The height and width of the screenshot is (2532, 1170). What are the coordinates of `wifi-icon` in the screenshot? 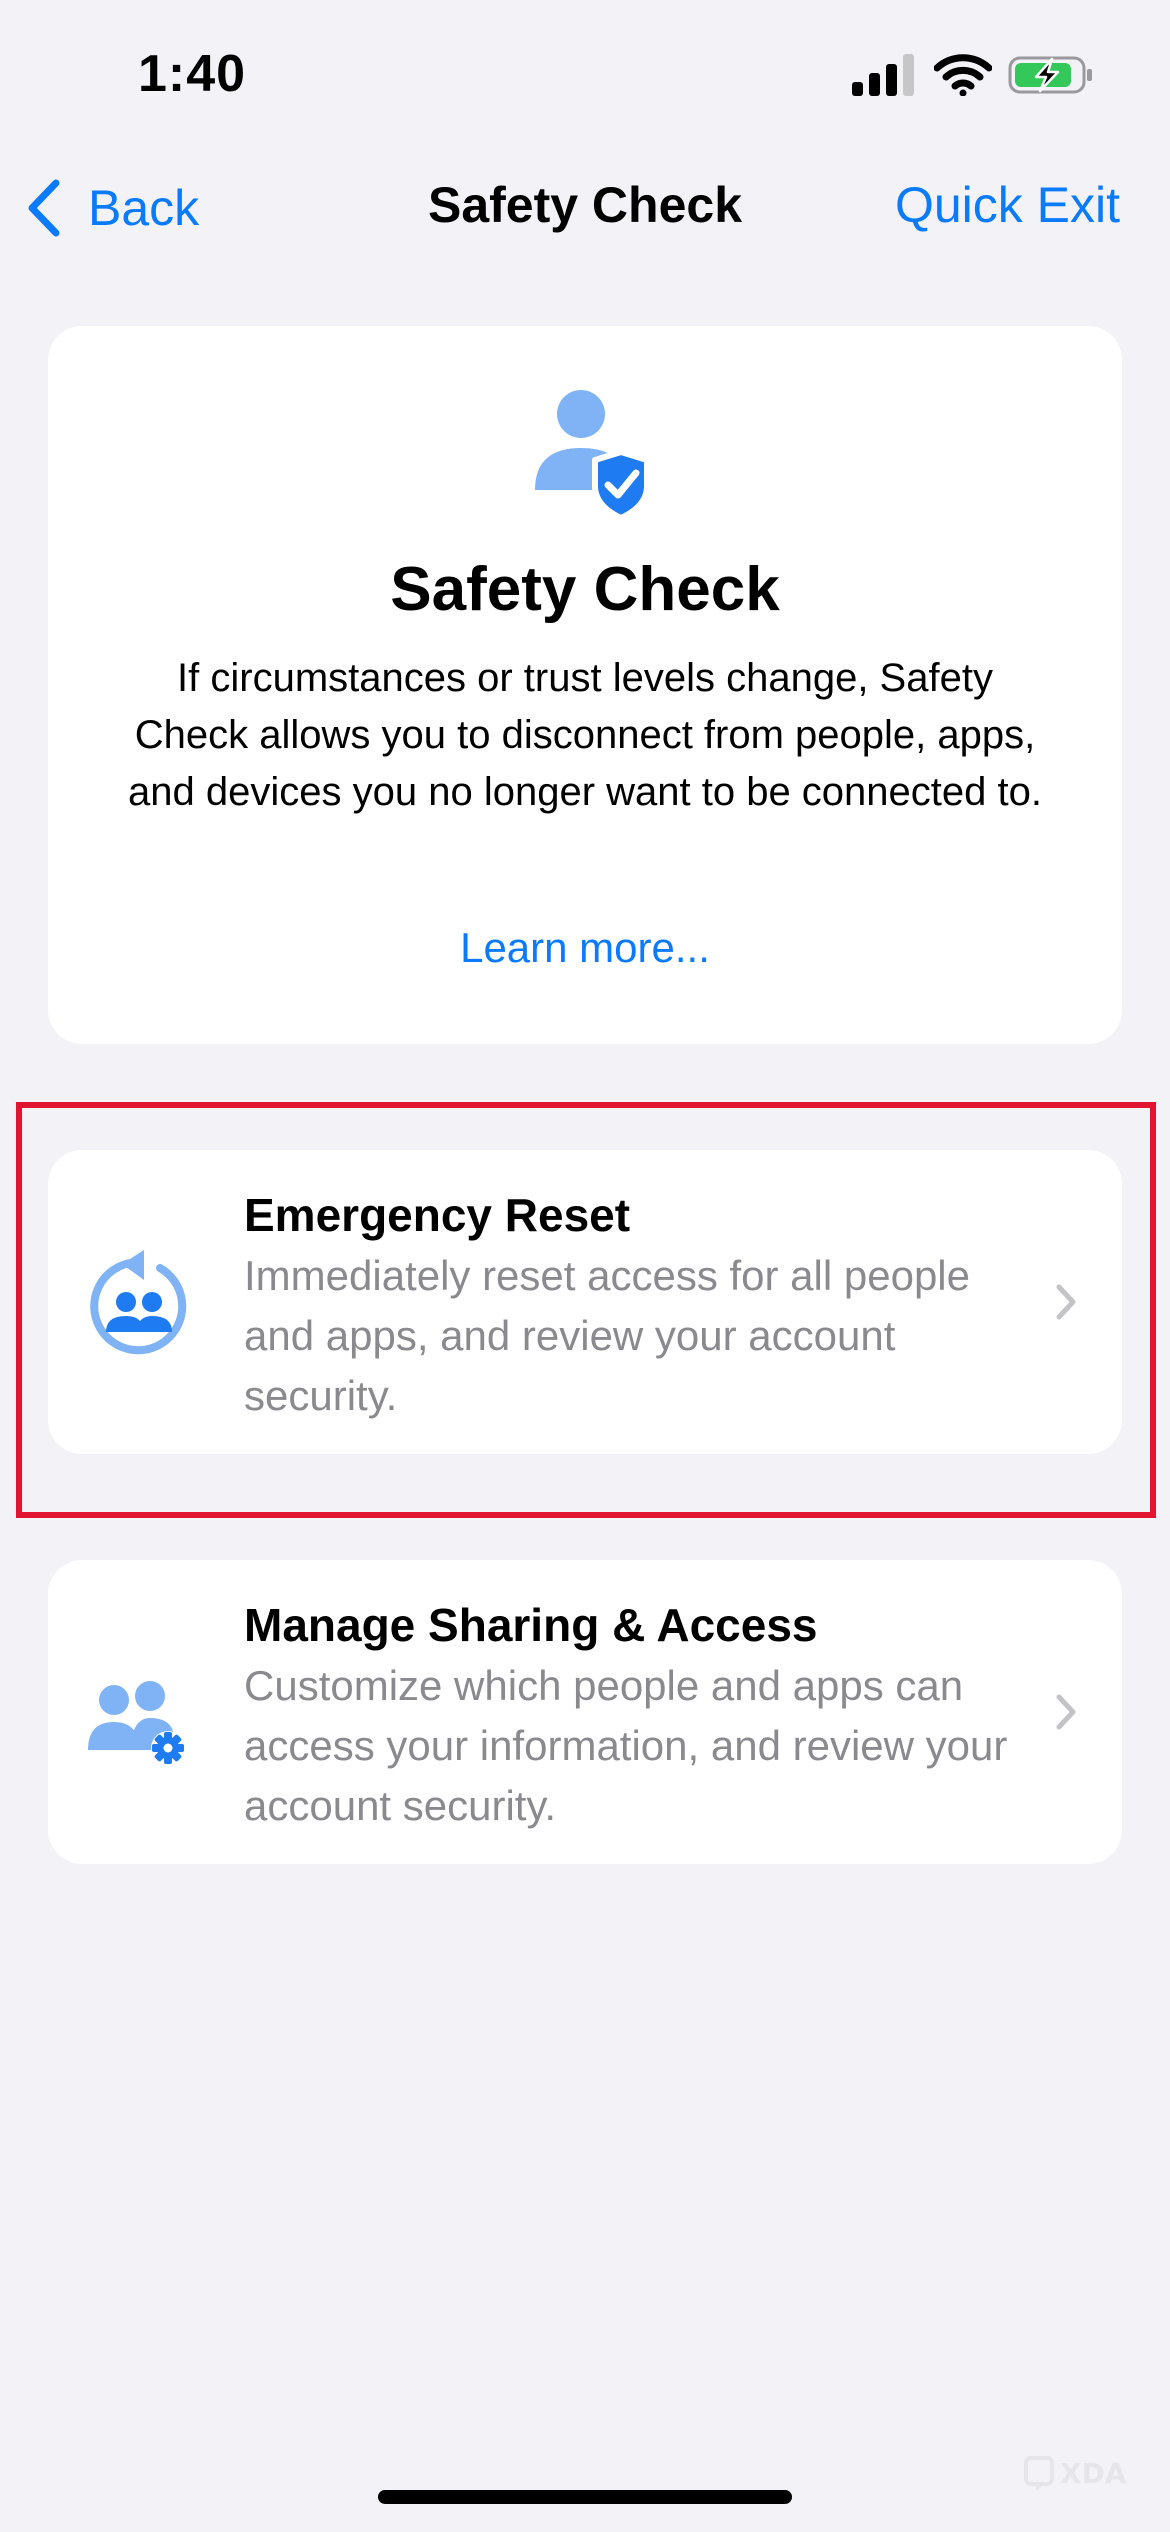 It's located at (963, 75).